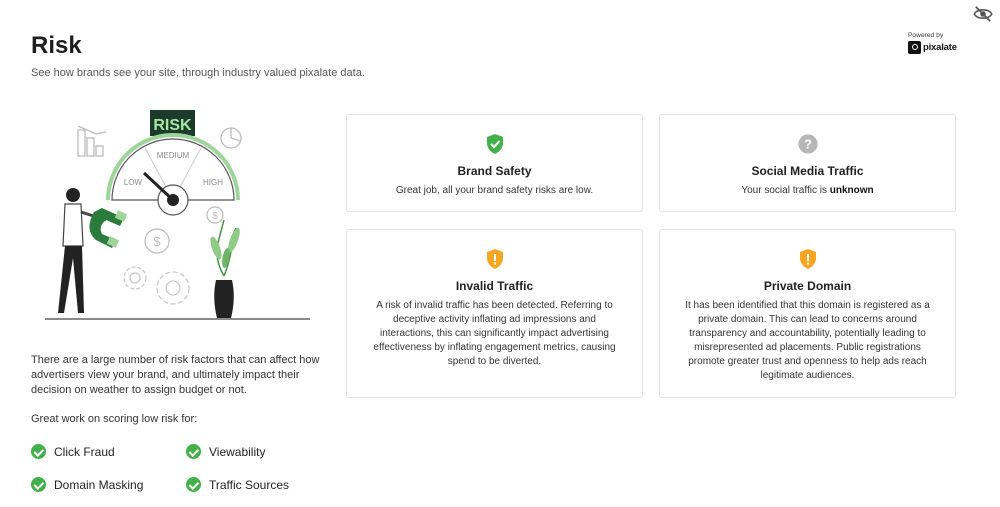  I want to click on question-circle-icon: ?, so click(807, 144).